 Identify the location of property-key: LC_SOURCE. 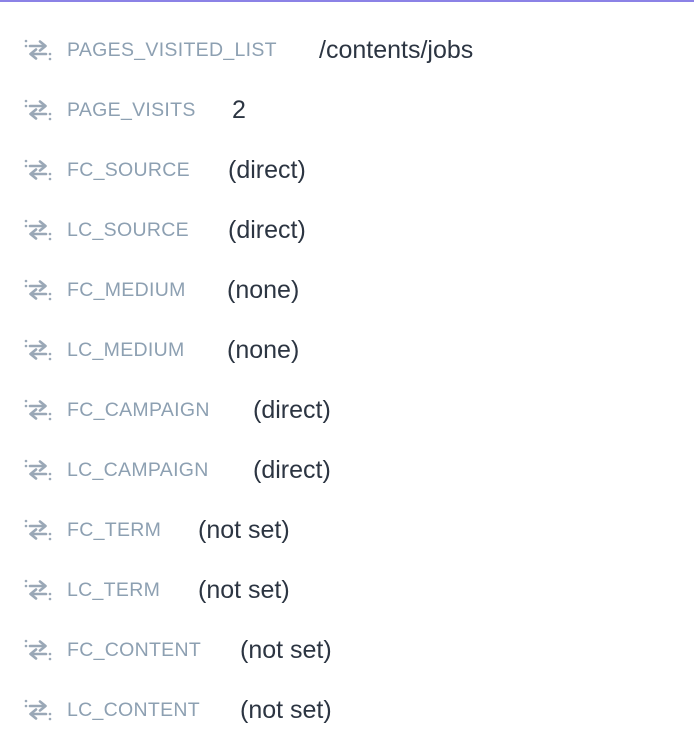
(128, 229).